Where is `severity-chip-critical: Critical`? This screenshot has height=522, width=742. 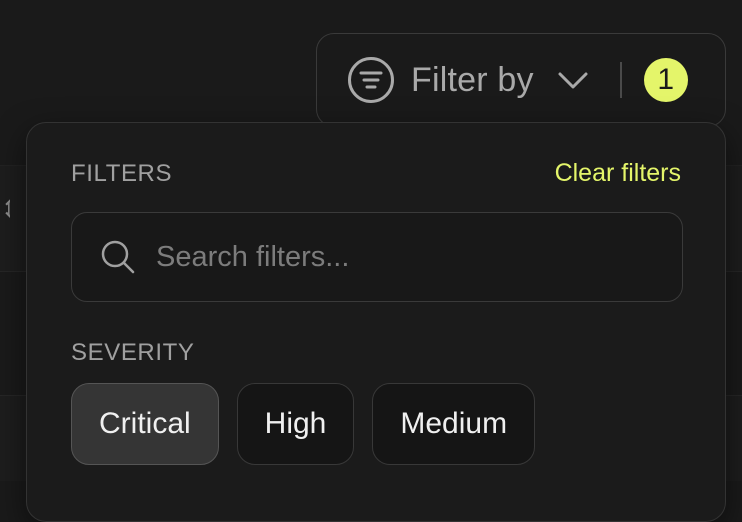
severity-chip-critical: Critical is located at coordinates (145, 424).